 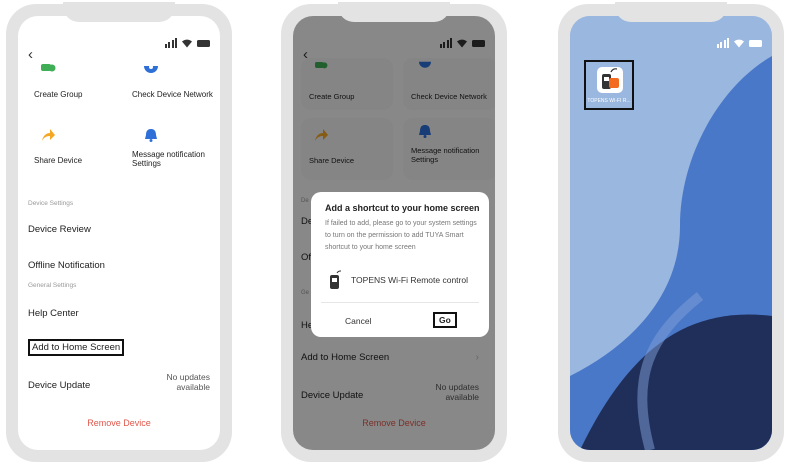 What do you see at coordinates (168, 159) in the screenshot?
I see `tile-label: Message notification Settings` at bounding box center [168, 159].